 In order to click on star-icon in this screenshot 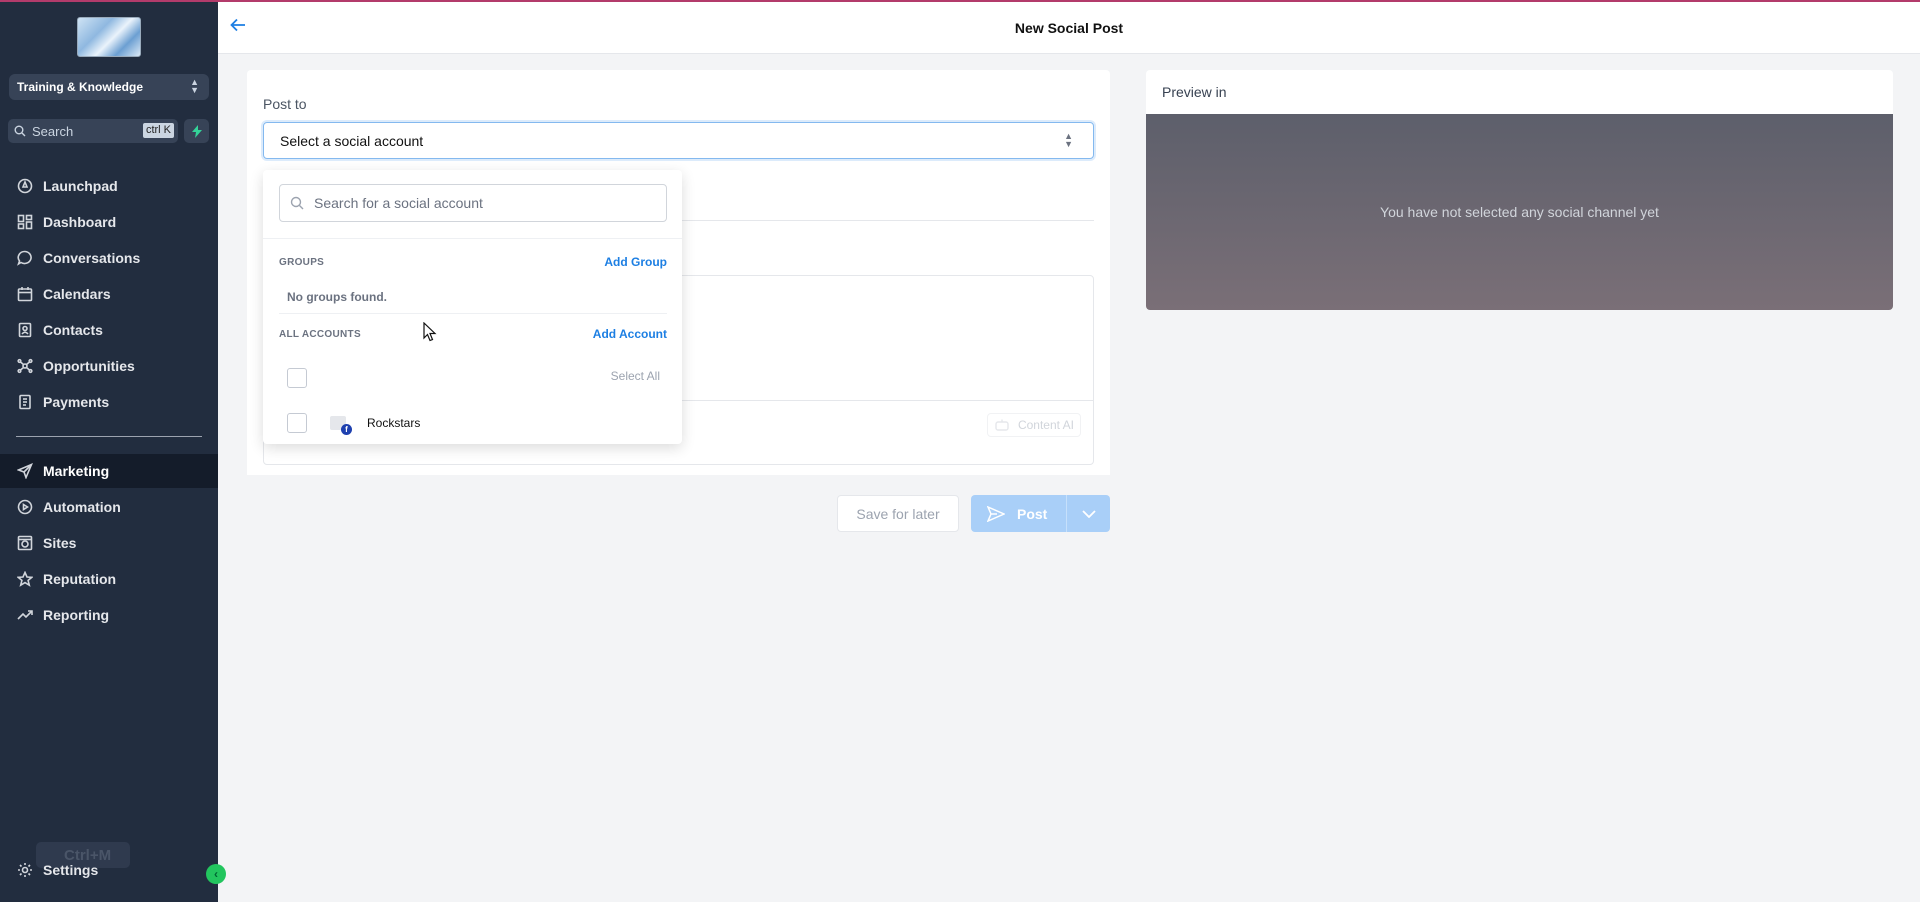, I will do `click(25, 579)`.